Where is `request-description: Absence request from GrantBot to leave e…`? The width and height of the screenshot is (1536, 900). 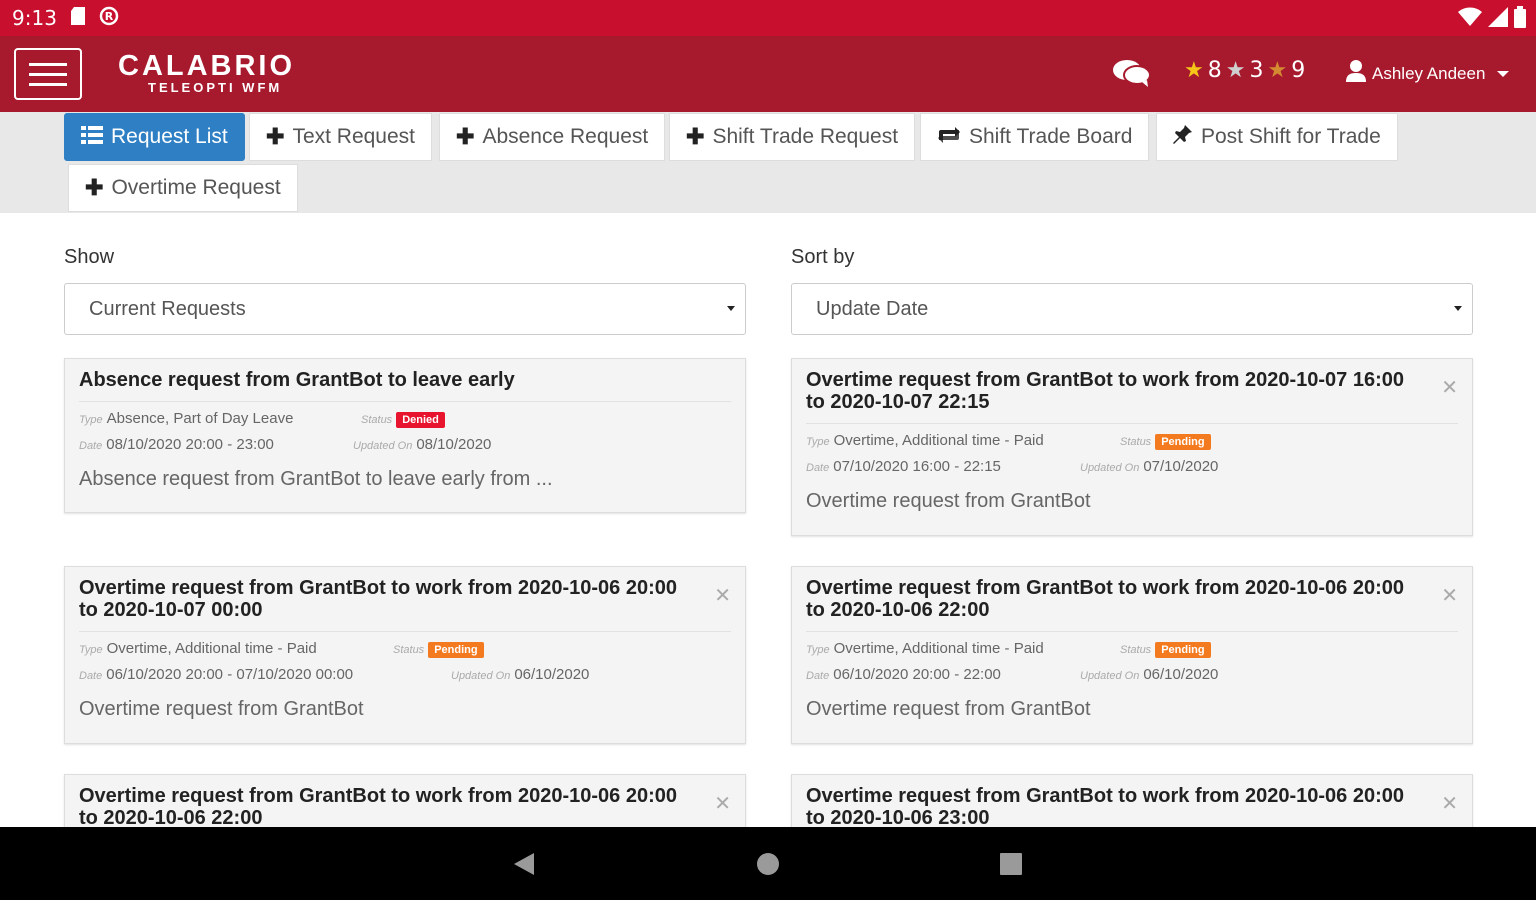
request-description: Absence request from GrantBot to leave e… is located at coordinates (316, 479).